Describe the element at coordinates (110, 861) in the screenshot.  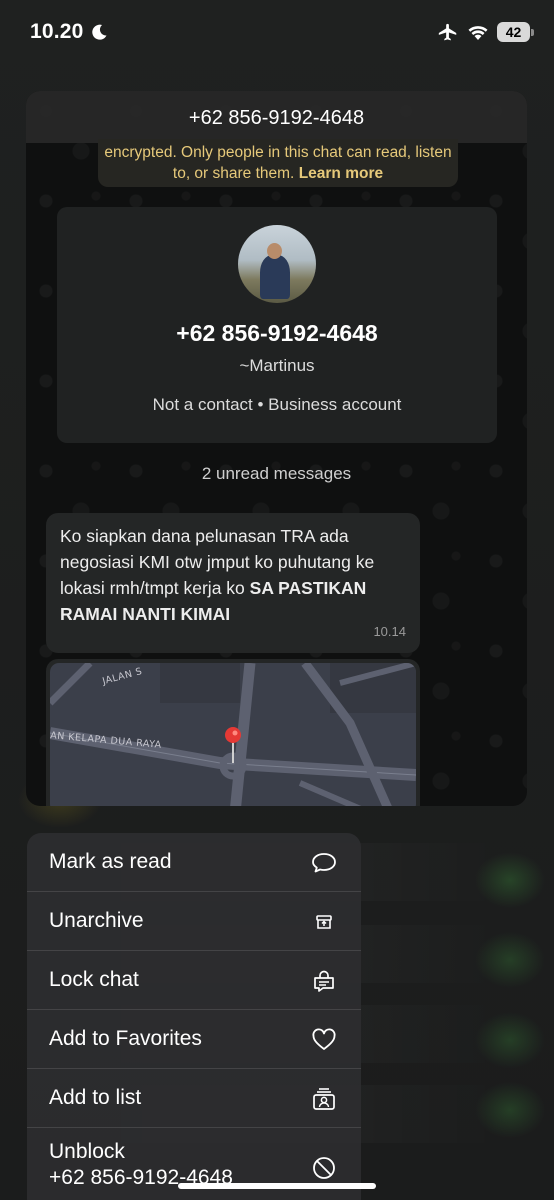
I see `menu-item-label: Mark as read` at that location.